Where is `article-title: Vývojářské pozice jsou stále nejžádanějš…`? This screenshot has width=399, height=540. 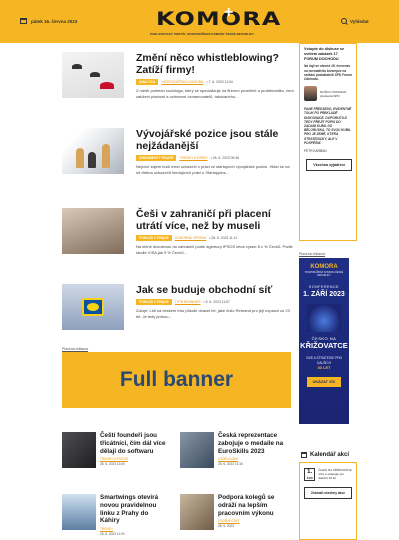 article-title: Vývojářské pozice jsou stále nejžádanějš… is located at coordinates (215, 140).